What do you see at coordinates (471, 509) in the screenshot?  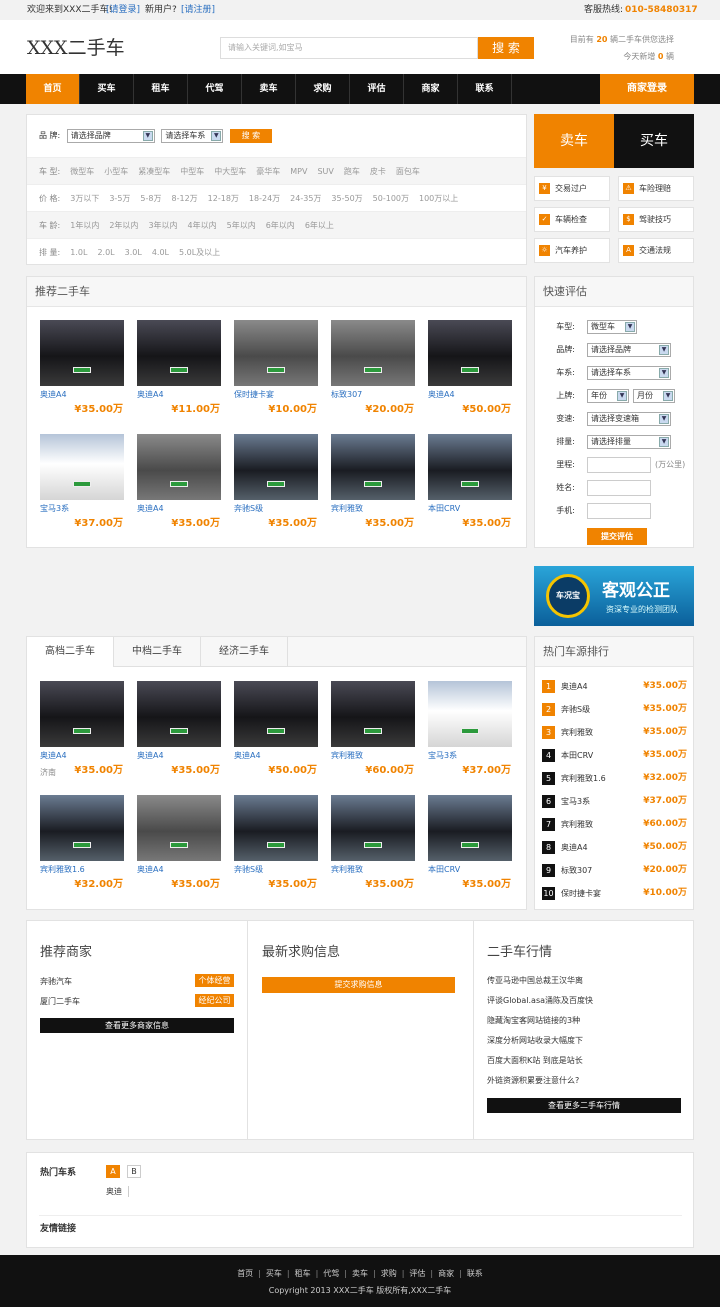 I see `car-name: 本田CRV` at bounding box center [471, 509].